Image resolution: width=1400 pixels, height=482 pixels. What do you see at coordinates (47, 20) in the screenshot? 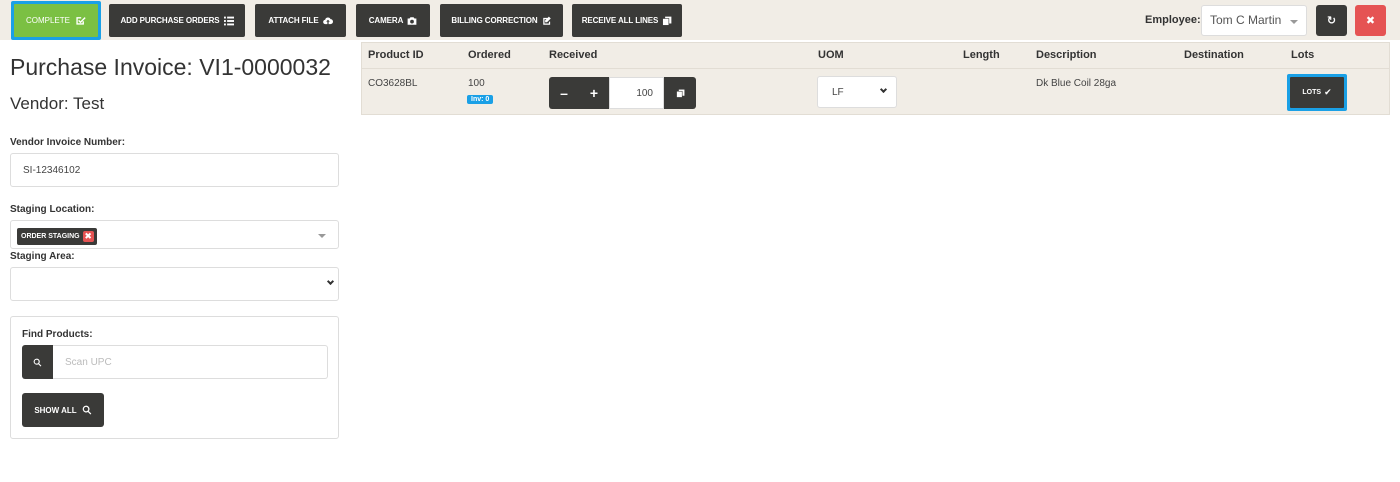
I see `complete-label: COMPLETE` at bounding box center [47, 20].